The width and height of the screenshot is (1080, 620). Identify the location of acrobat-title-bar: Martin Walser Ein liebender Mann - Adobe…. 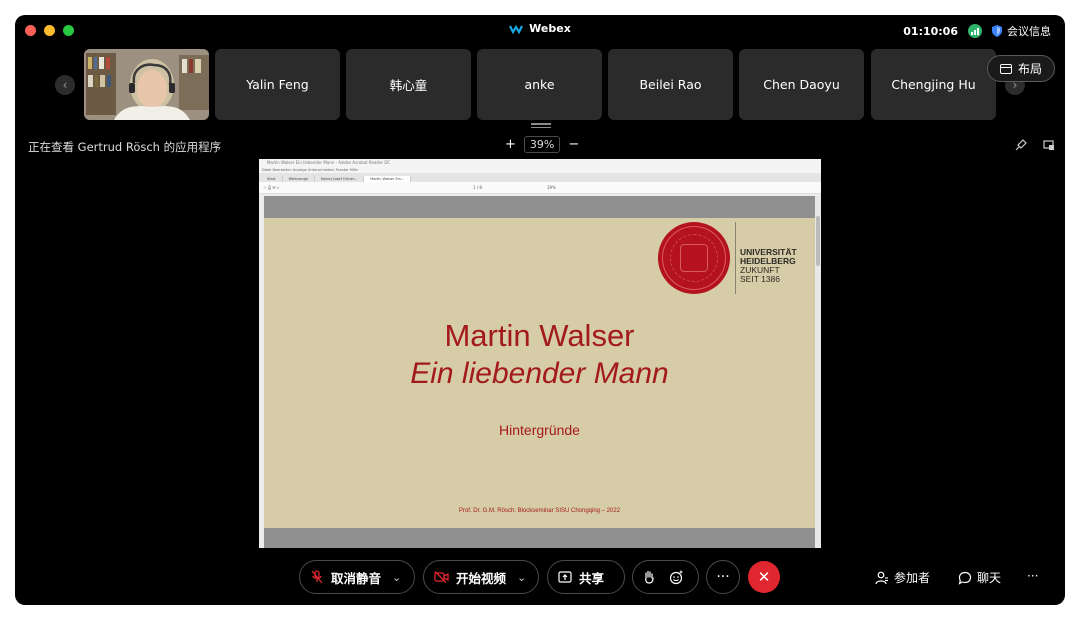
(540, 163).